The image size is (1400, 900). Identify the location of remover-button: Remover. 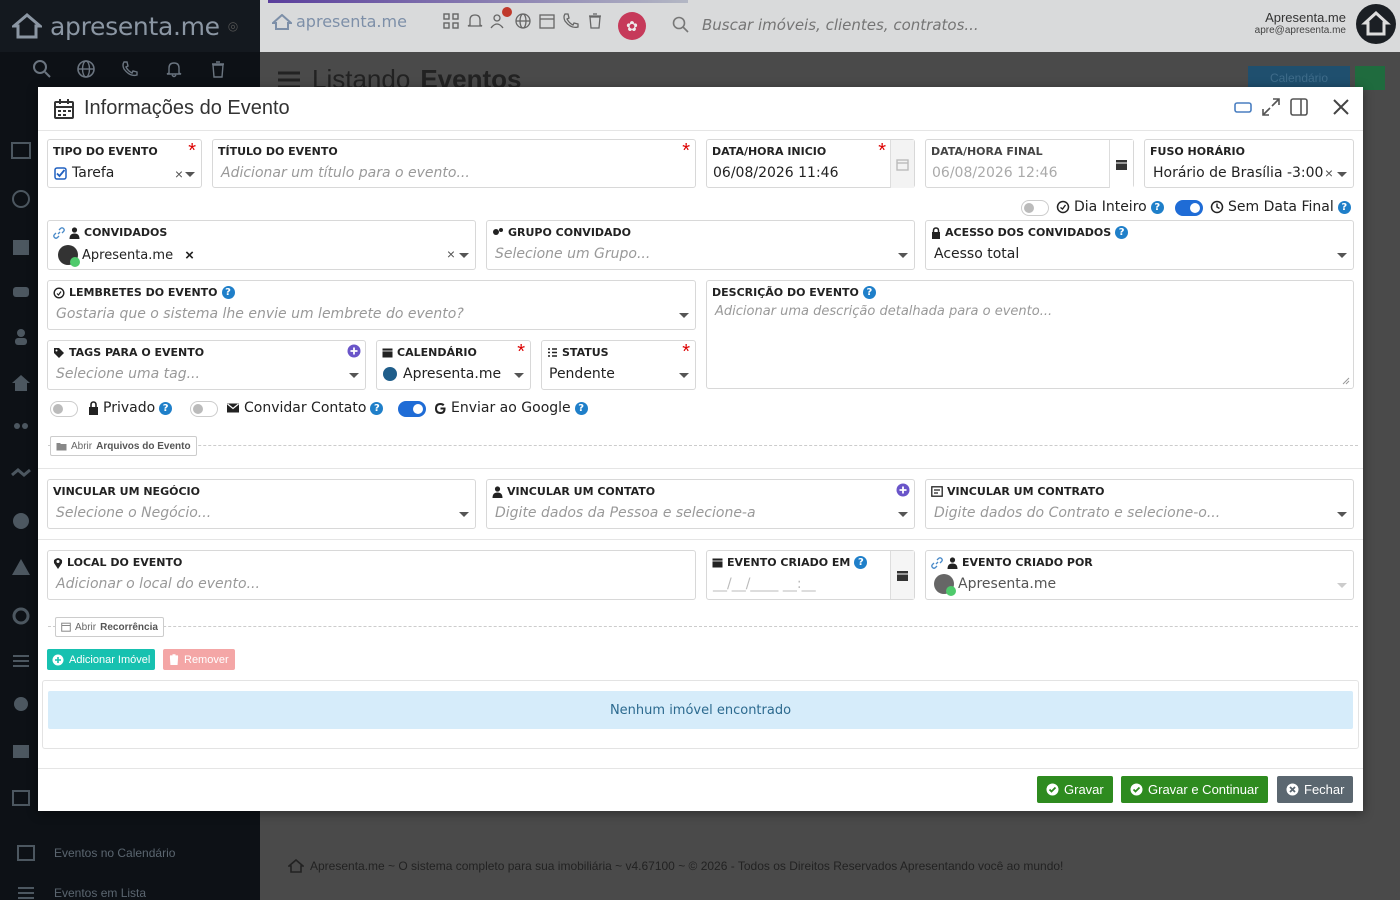
(199, 659).